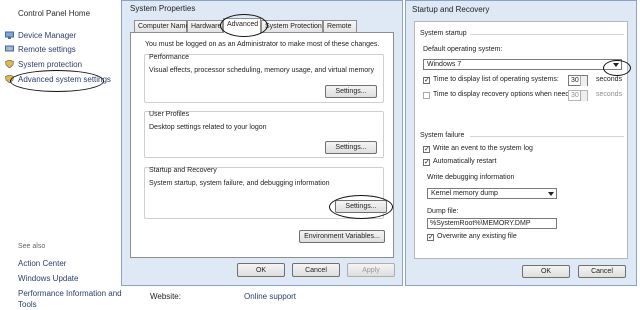 The image size is (640, 310). What do you see at coordinates (451, 9) in the screenshot?
I see `dialog-title: Startup and Recovery` at bounding box center [451, 9].